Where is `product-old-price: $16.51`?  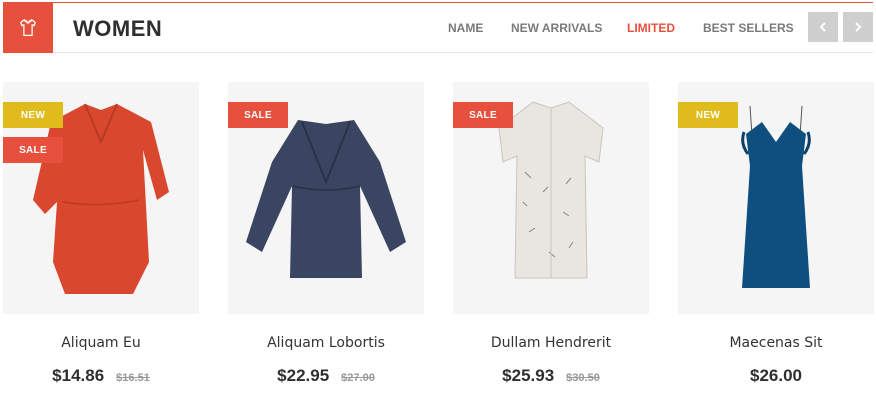
product-old-price: $16.51 is located at coordinates (133, 378).